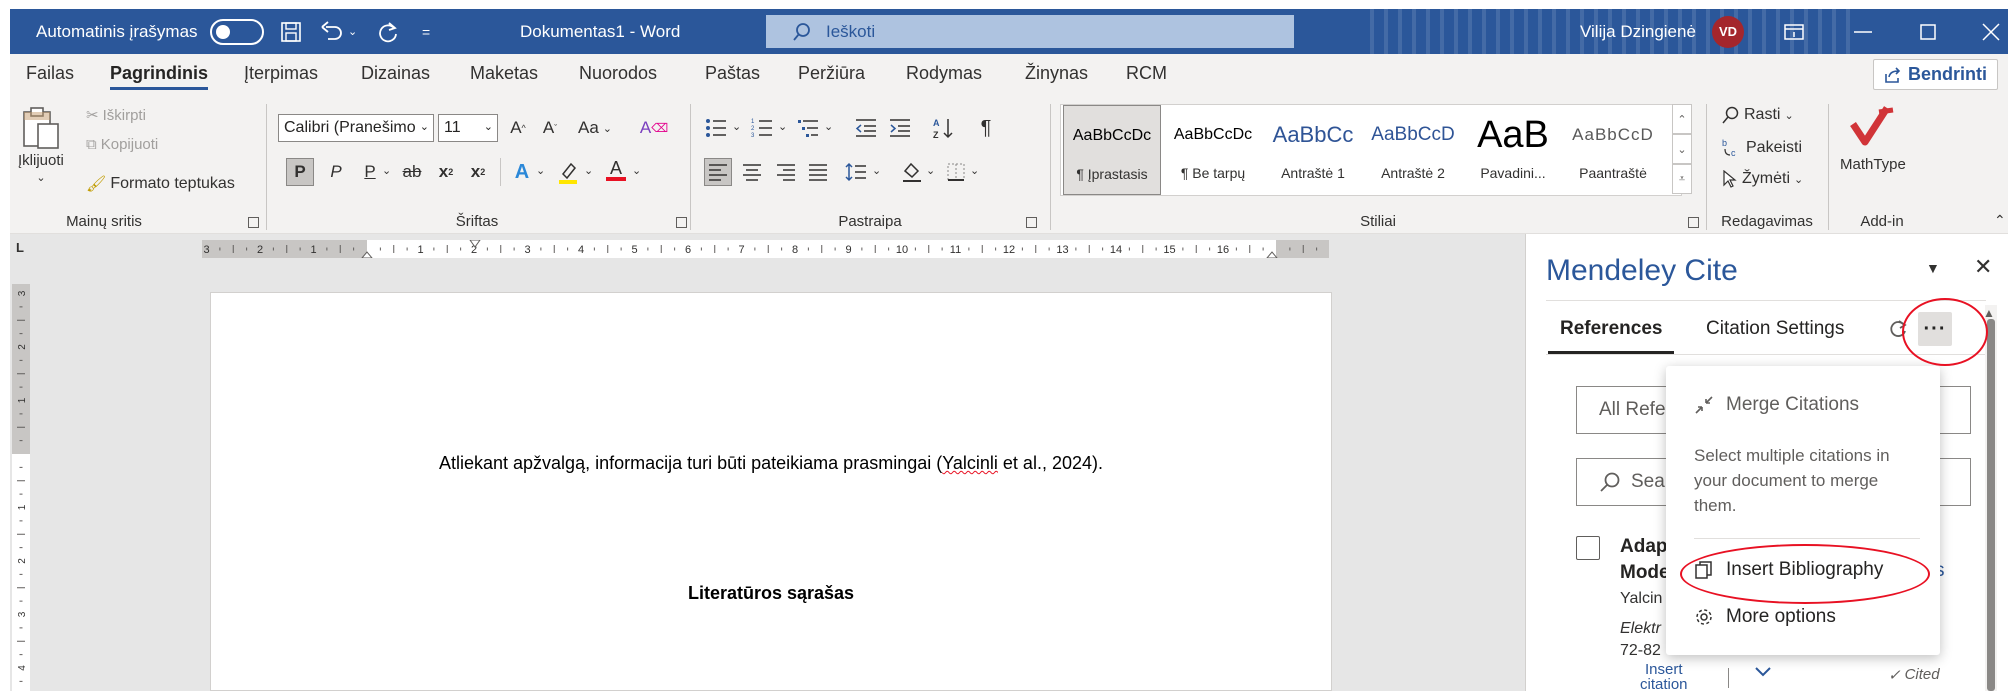 The image size is (2008, 693). I want to click on tab-help: Žinynas, so click(1056, 73).